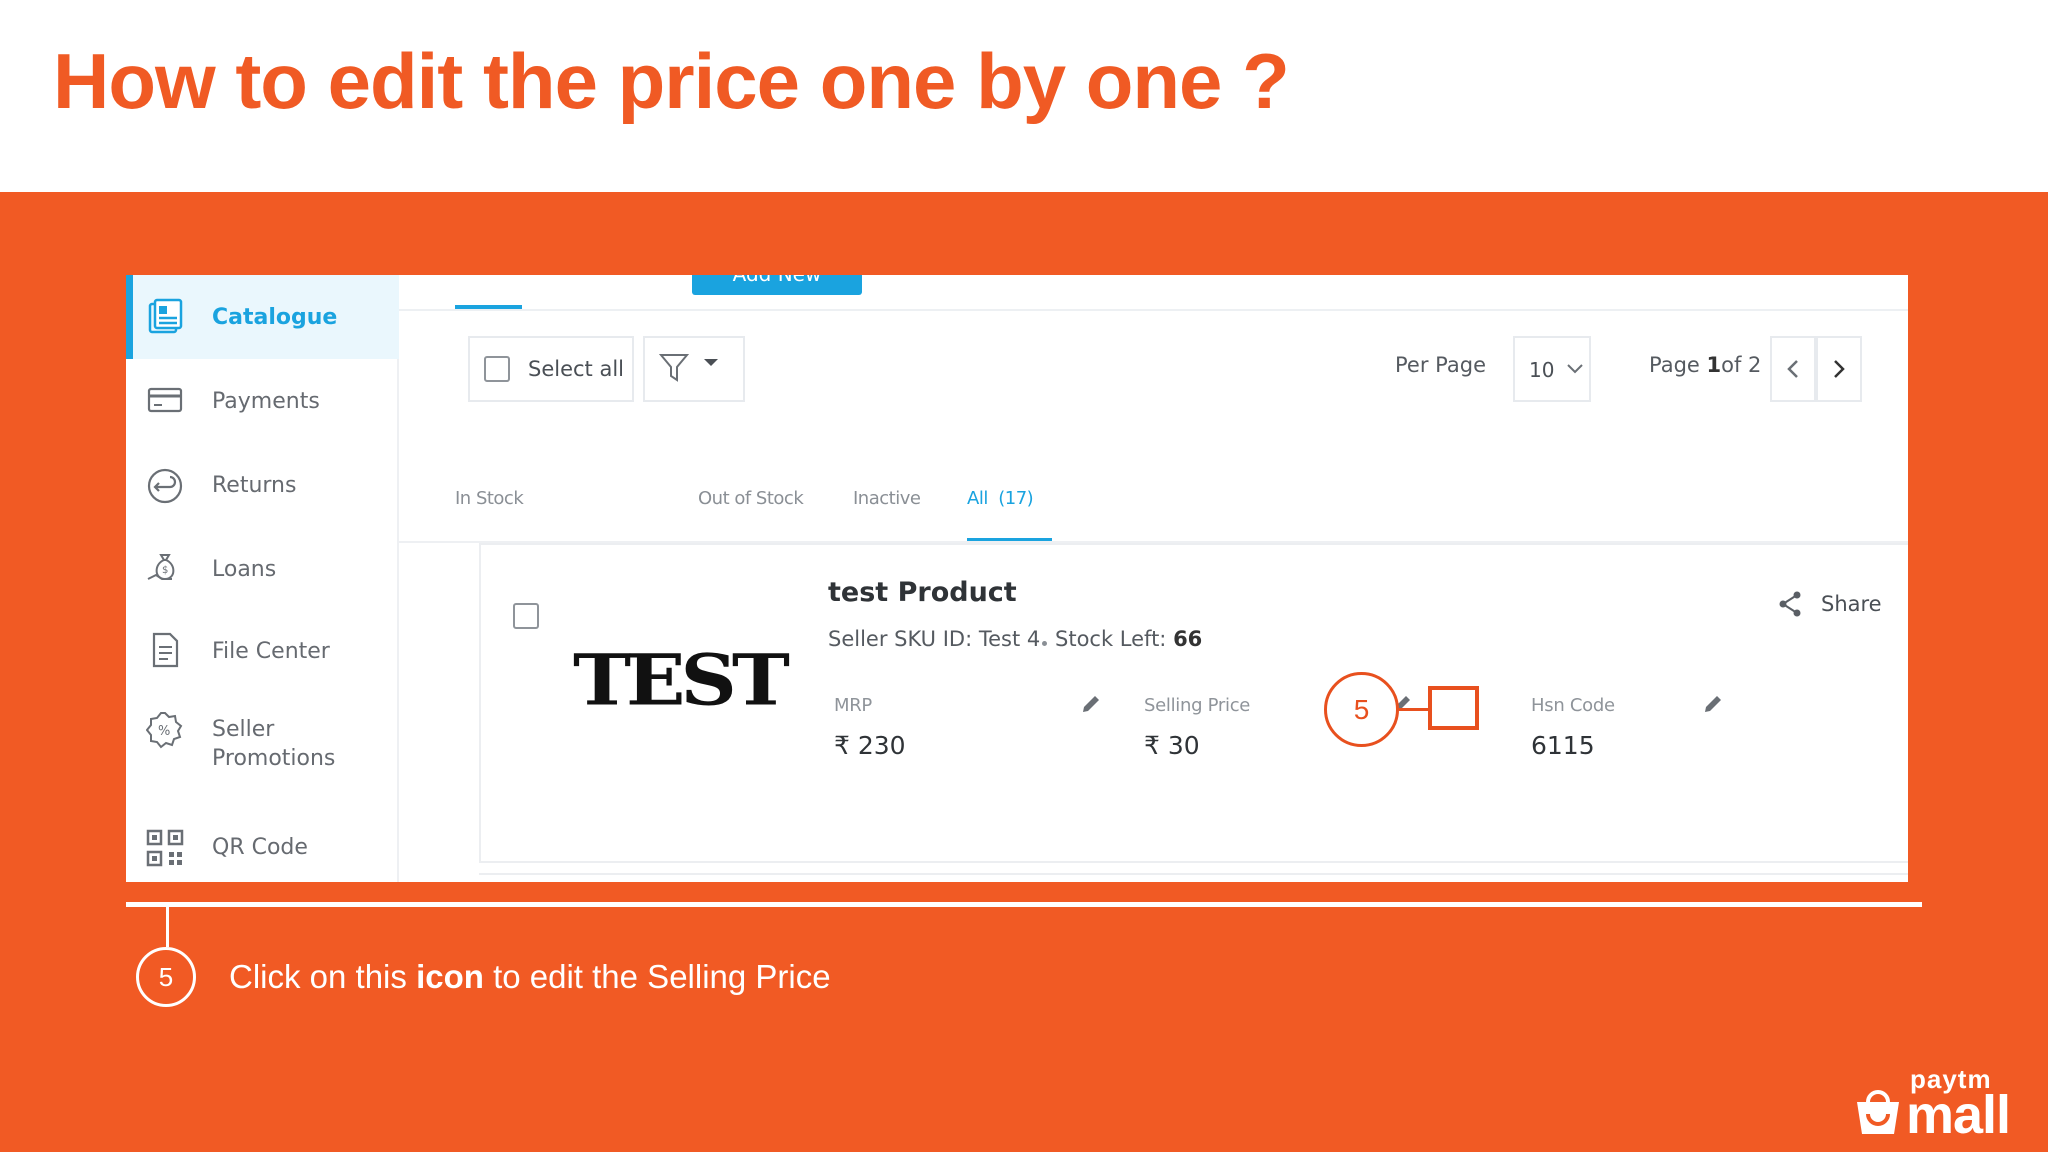 The width and height of the screenshot is (2048, 1152). What do you see at coordinates (934, 639) in the screenshot?
I see `seller-sku: Seller SKU ID: Test 4` at bounding box center [934, 639].